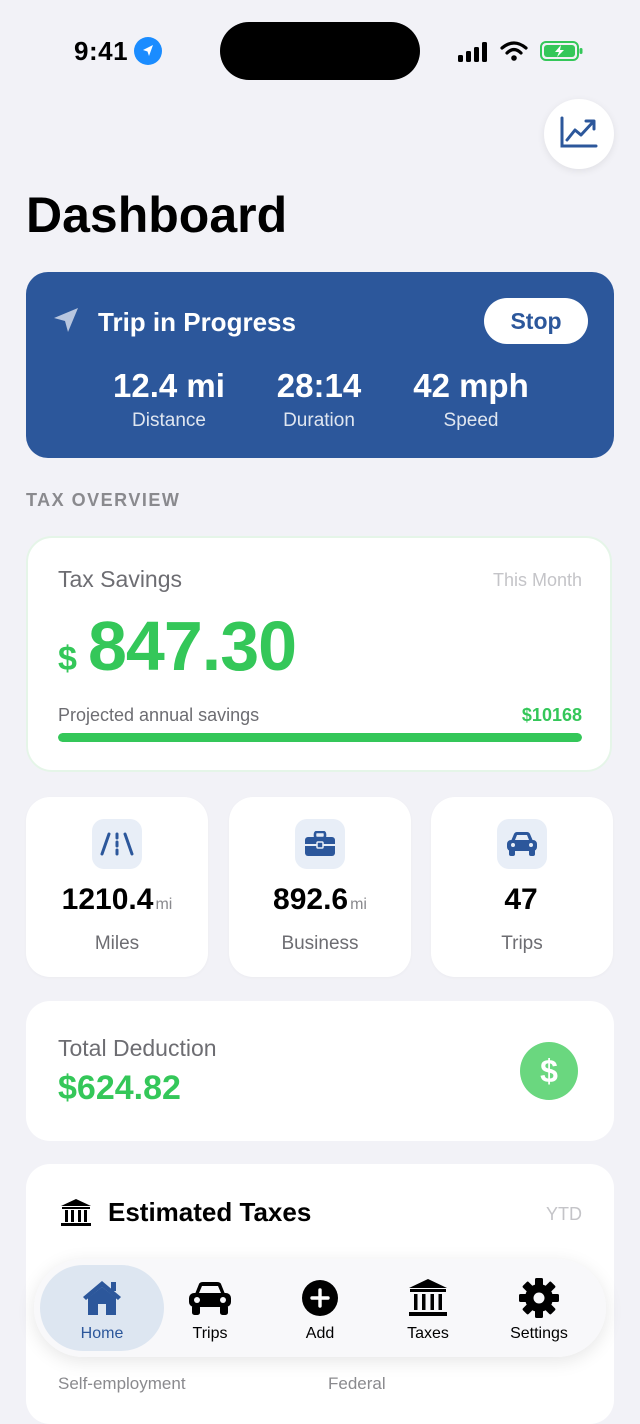 The width and height of the screenshot is (640, 1424). I want to click on tab-taxes: Taxes, so click(428, 1308).